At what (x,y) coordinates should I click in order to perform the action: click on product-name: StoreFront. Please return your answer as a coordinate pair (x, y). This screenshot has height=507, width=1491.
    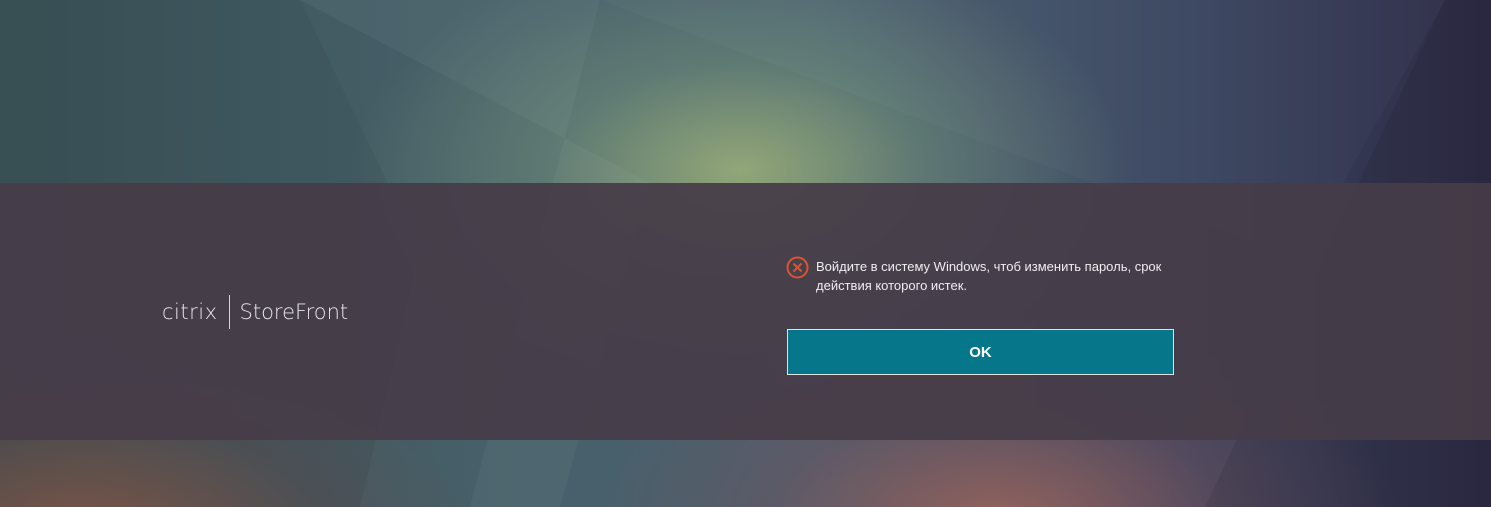
    Looking at the image, I should click on (294, 312).